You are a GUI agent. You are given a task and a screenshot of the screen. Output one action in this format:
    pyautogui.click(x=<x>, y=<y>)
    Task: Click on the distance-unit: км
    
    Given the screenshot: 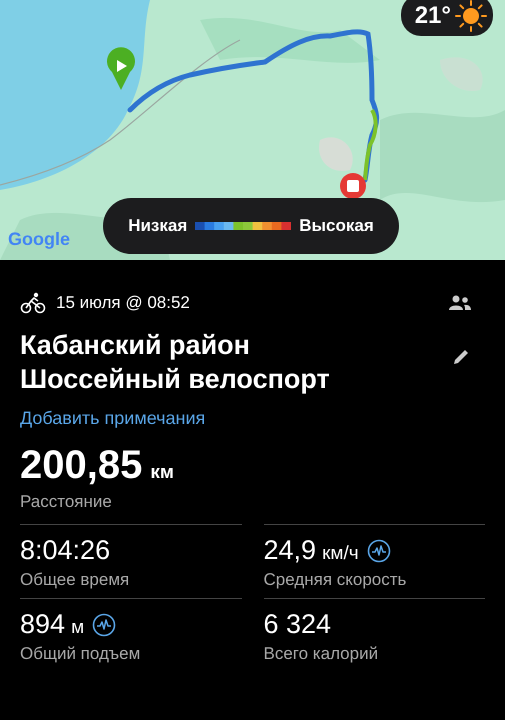 What is the action you would take?
    pyautogui.click(x=162, y=473)
    